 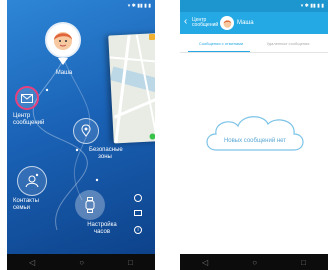 I want to click on watch-settings-button, so click(x=90, y=205).